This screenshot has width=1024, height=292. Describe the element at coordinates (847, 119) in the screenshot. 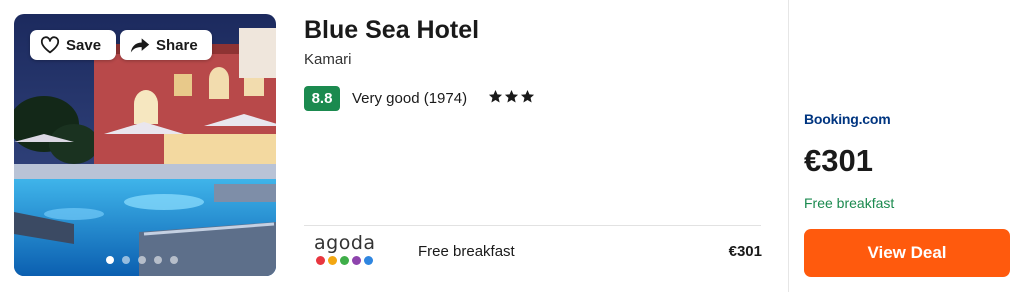

I see `featured-provider-logo: Booking.com` at that location.